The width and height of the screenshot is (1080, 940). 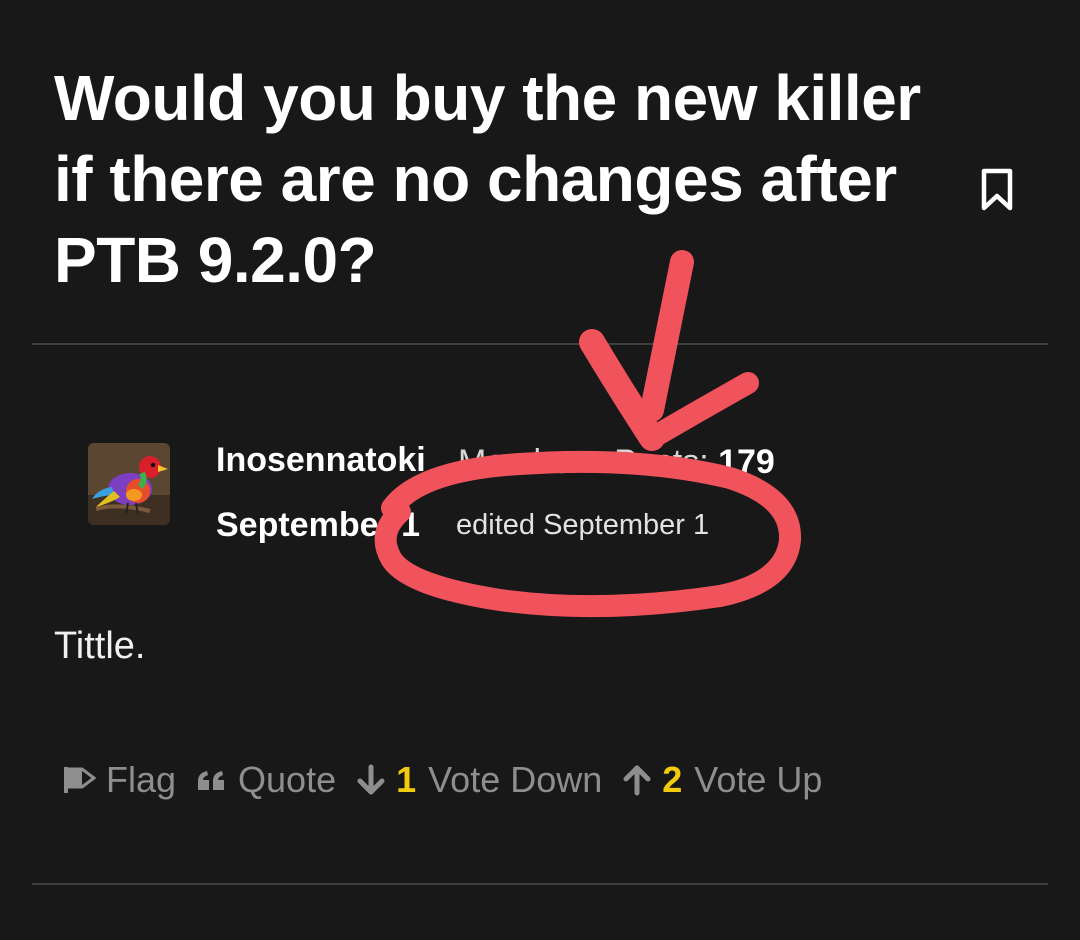 I want to click on flag-icon, so click(x=80, y=780).